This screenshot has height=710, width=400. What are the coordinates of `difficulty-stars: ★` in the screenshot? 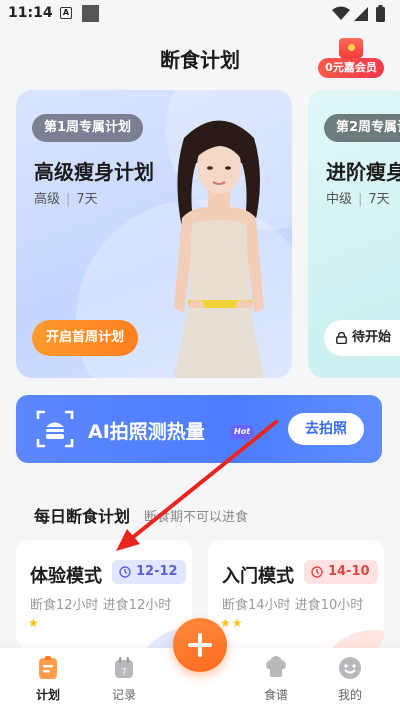 It's located at (34, 623).